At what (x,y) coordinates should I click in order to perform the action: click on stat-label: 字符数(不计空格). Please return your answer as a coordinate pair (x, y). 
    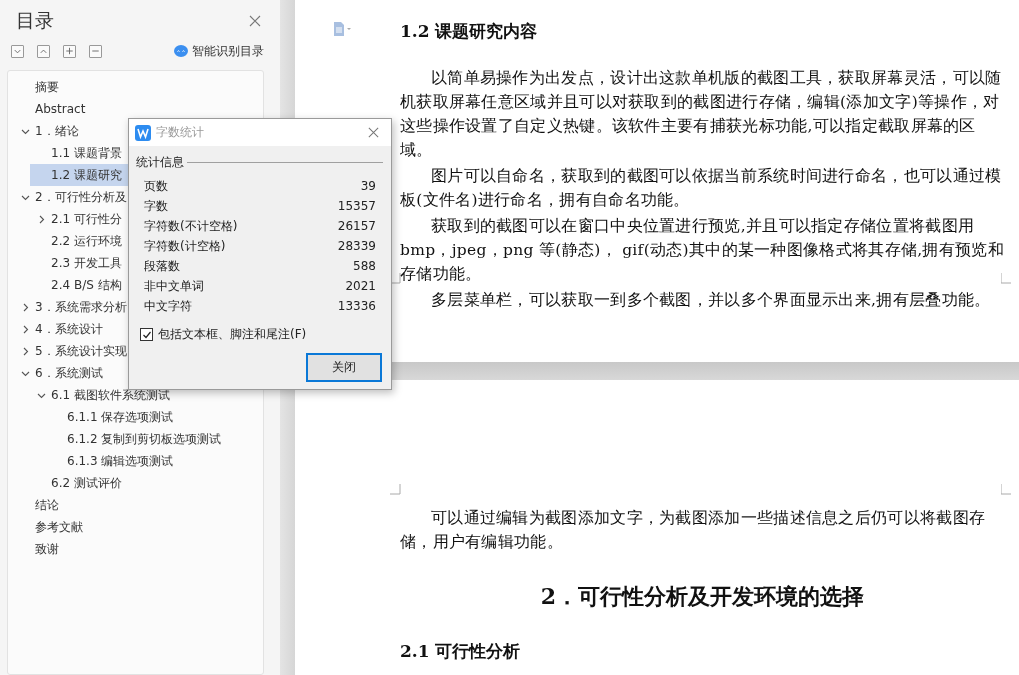
    Looking at the image, I should click on (191, 226).